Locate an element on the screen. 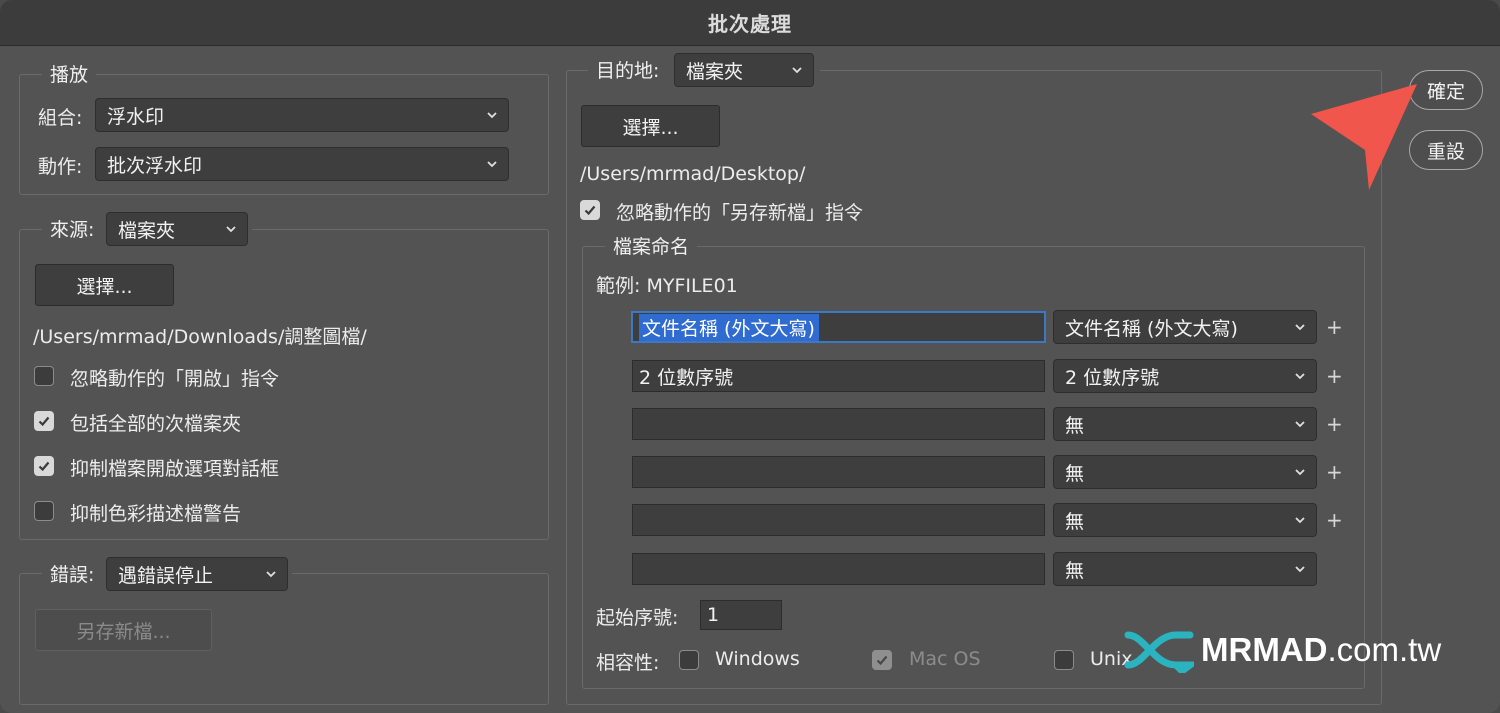 This screenshot has width=1500, height=713. watermark-text: MRMAD.com.tw is located at coordinates (1321, 650).